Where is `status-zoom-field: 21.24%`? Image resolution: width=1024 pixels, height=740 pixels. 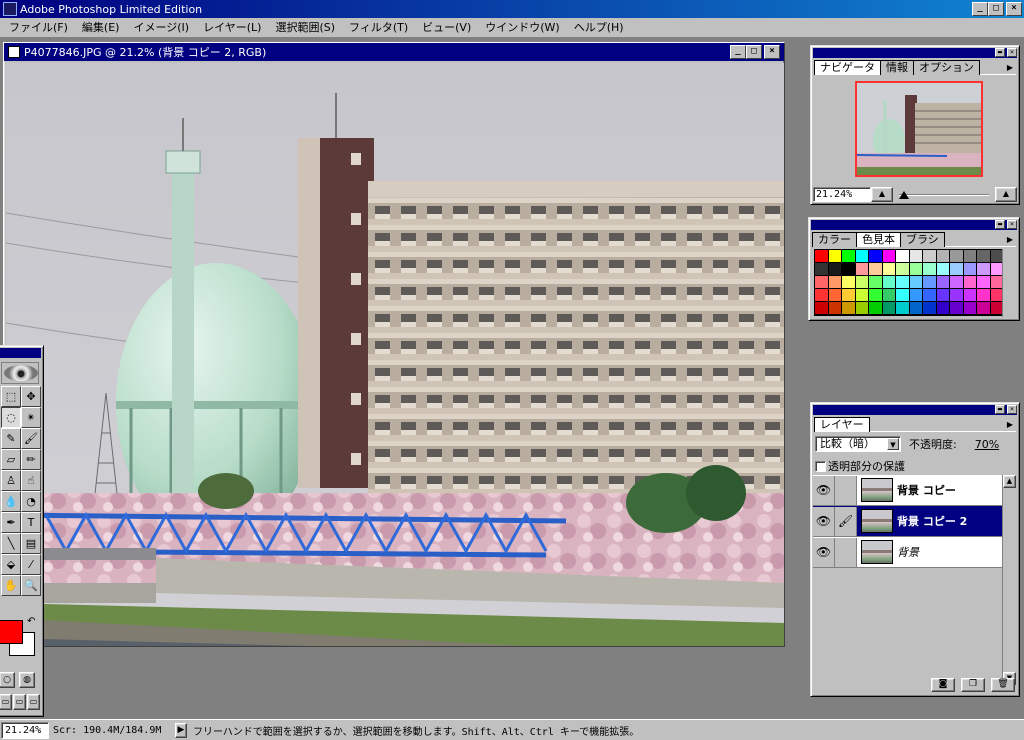 status-zoom-field: 21.24% is located at coordinates (25, 730).